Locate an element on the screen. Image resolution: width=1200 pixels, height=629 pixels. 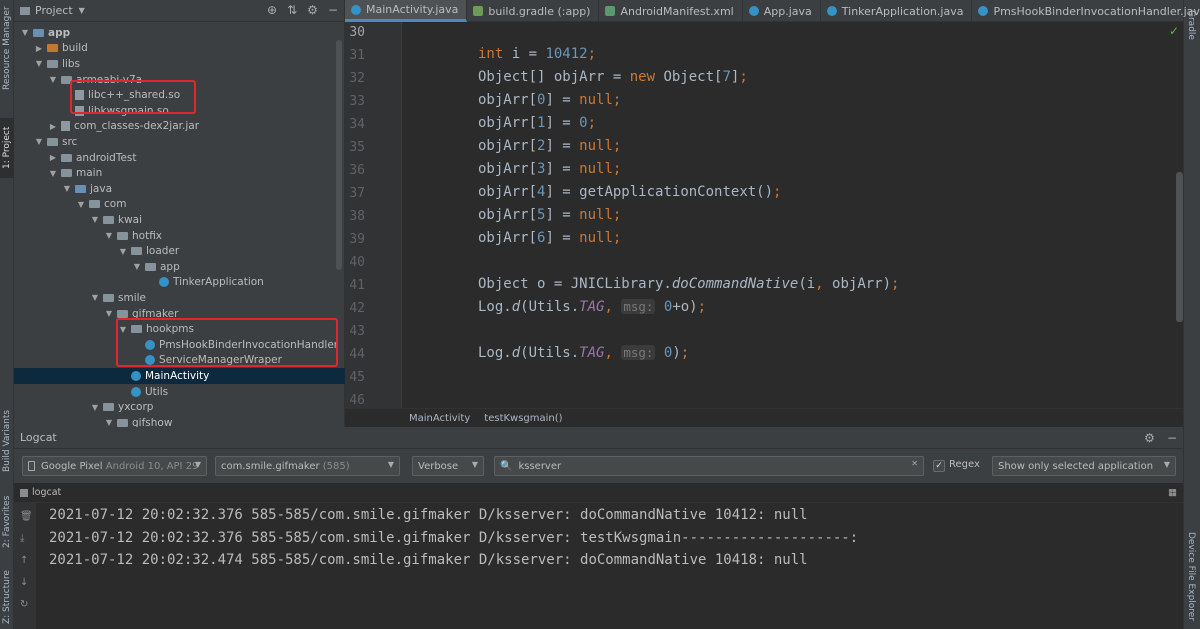
tree-item: ▼ main is located at coordinates (179, 173).